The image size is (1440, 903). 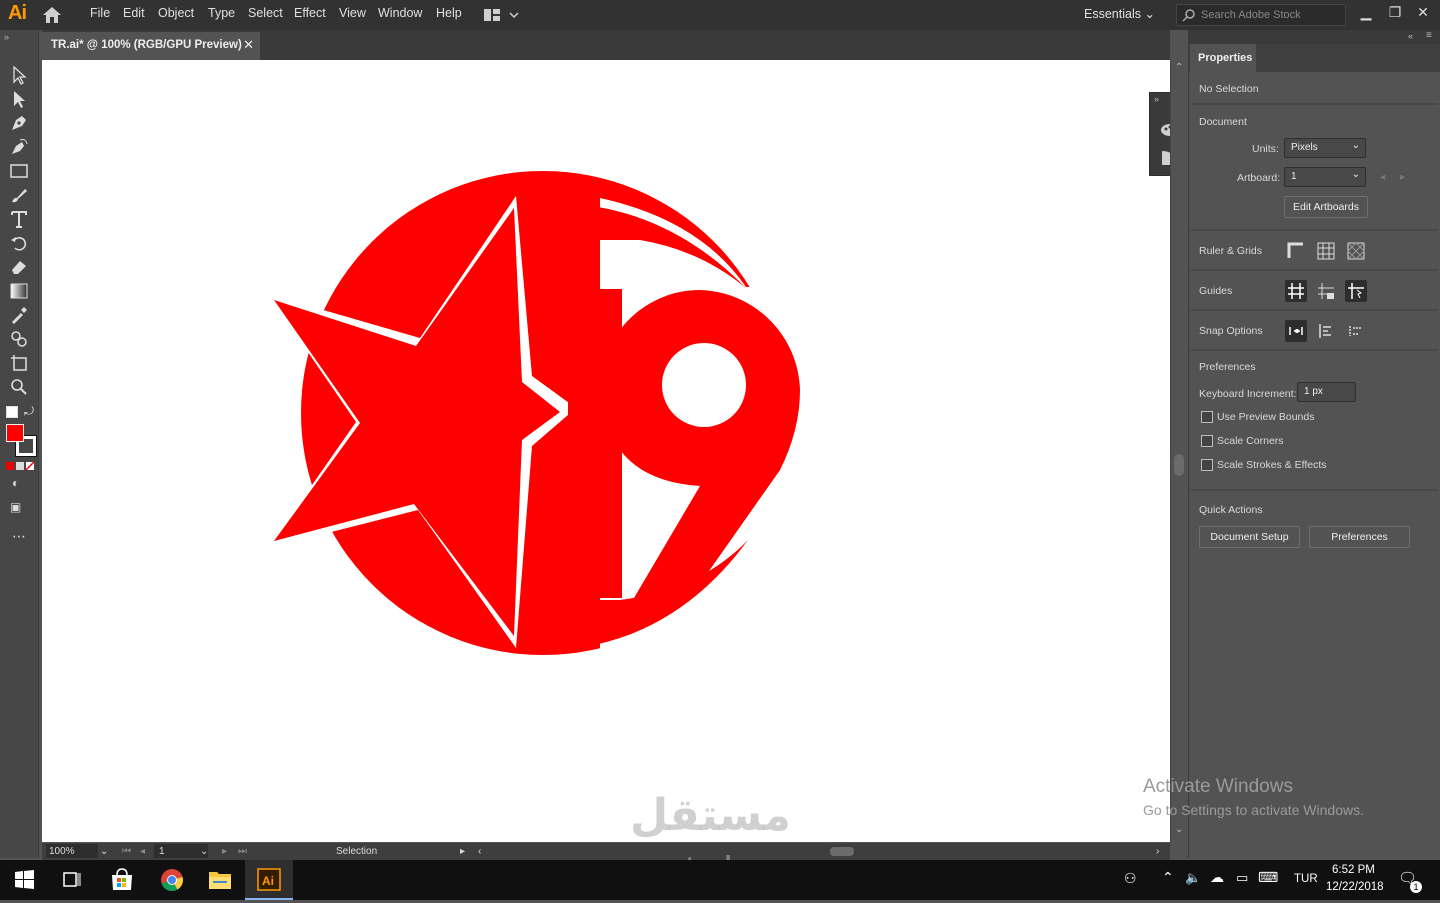 What do you see at coordinates (1157, 851) in the screenshot?
I see `hscroll-right-icon: ›` at bounding box center [1157, 851].